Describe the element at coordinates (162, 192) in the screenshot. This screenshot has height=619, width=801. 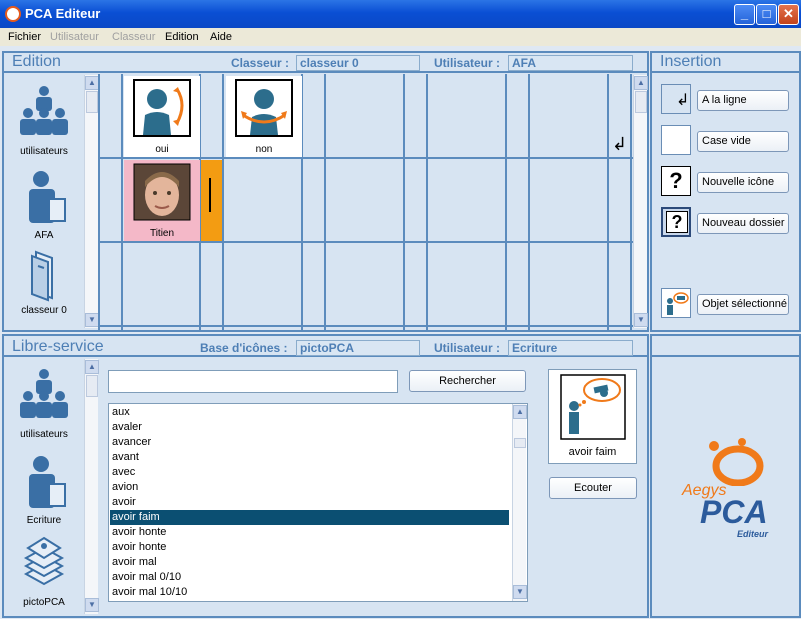
I see `photo-titien-icon` at that location.